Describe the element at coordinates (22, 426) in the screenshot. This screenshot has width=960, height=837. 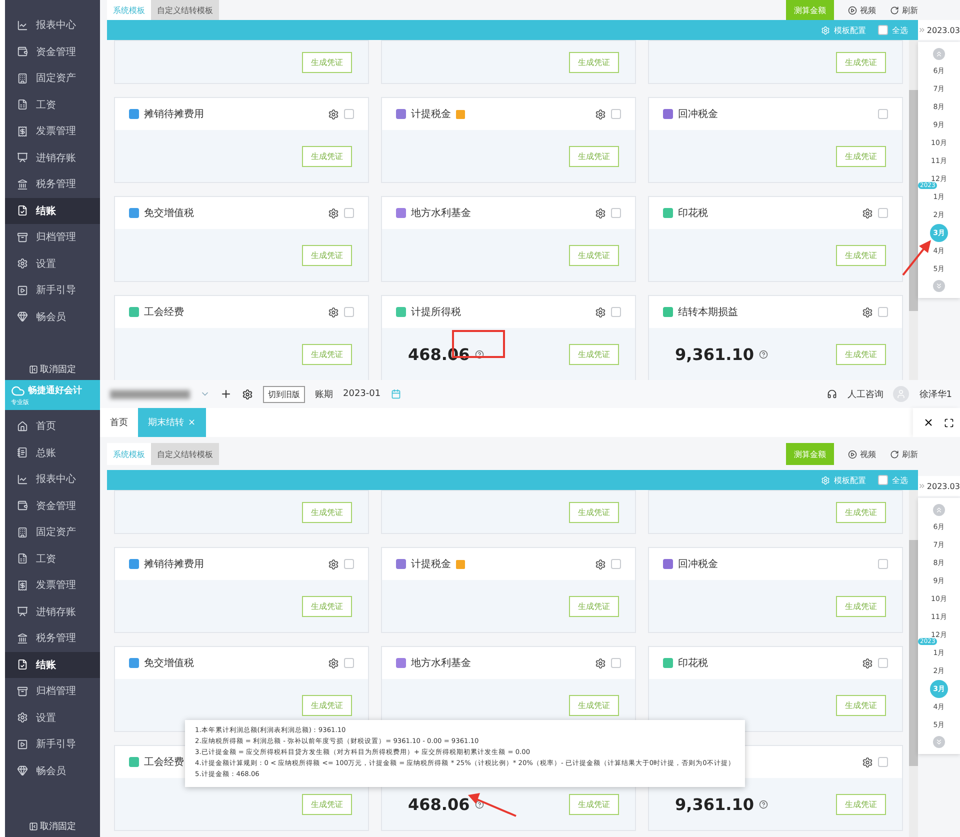
I see `house-icon` at that location.